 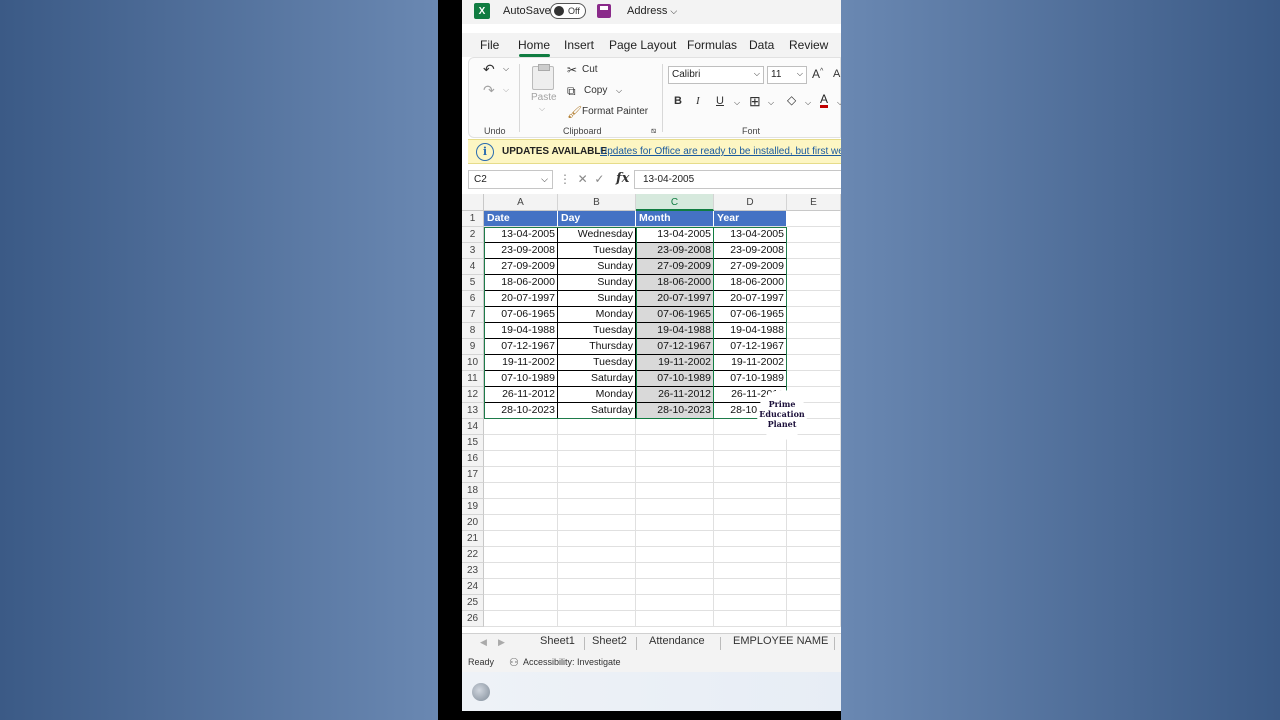 What do you see at coordinates (521, 331) in the screenshot?
I see `table-cell-date: 19-04-1988` at bounding box center [521, 331].